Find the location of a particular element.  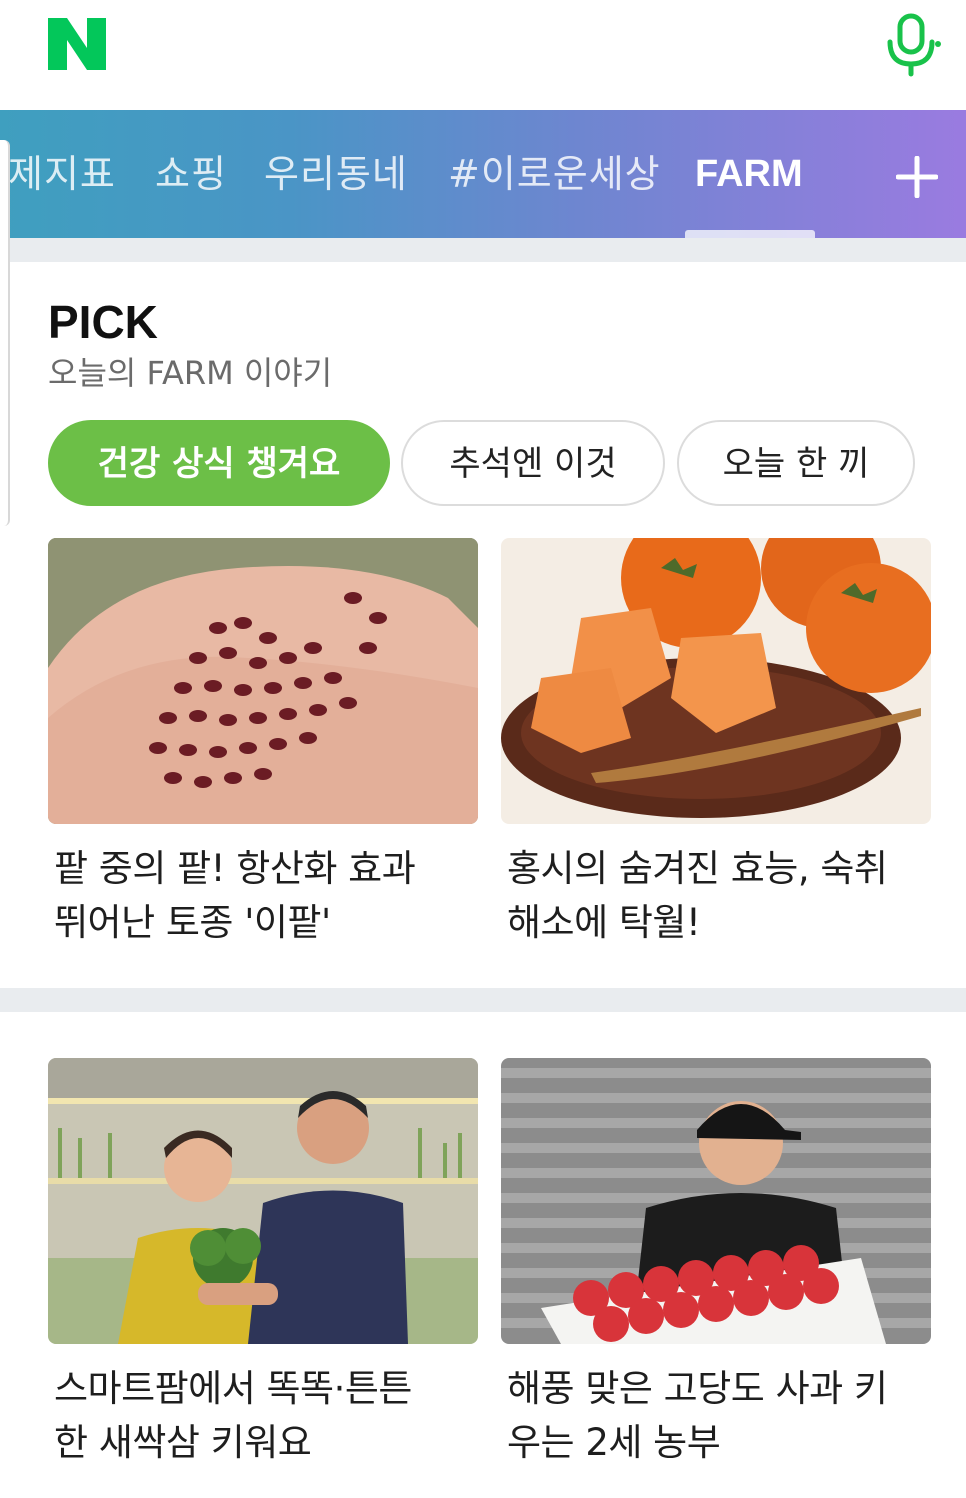

card-image-smartfarm is located at coordinates (263, 1201).